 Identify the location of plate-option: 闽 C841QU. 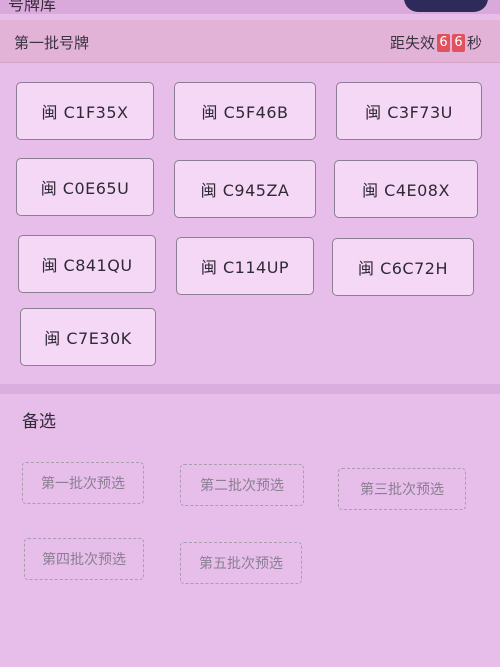
(87, 264).